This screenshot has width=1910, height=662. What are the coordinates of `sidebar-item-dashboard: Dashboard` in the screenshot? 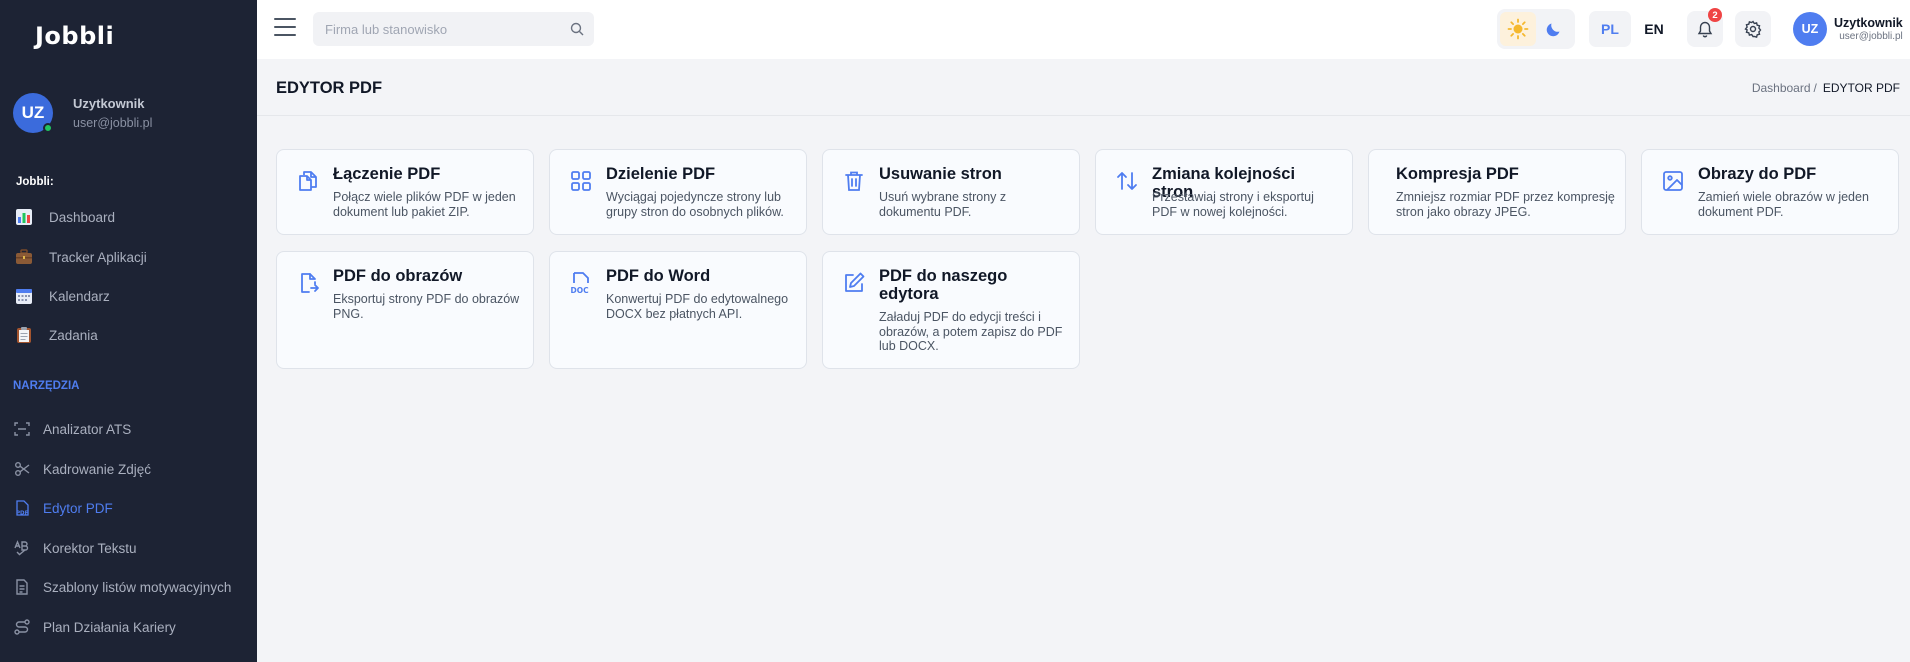 It's located at (64, 217).